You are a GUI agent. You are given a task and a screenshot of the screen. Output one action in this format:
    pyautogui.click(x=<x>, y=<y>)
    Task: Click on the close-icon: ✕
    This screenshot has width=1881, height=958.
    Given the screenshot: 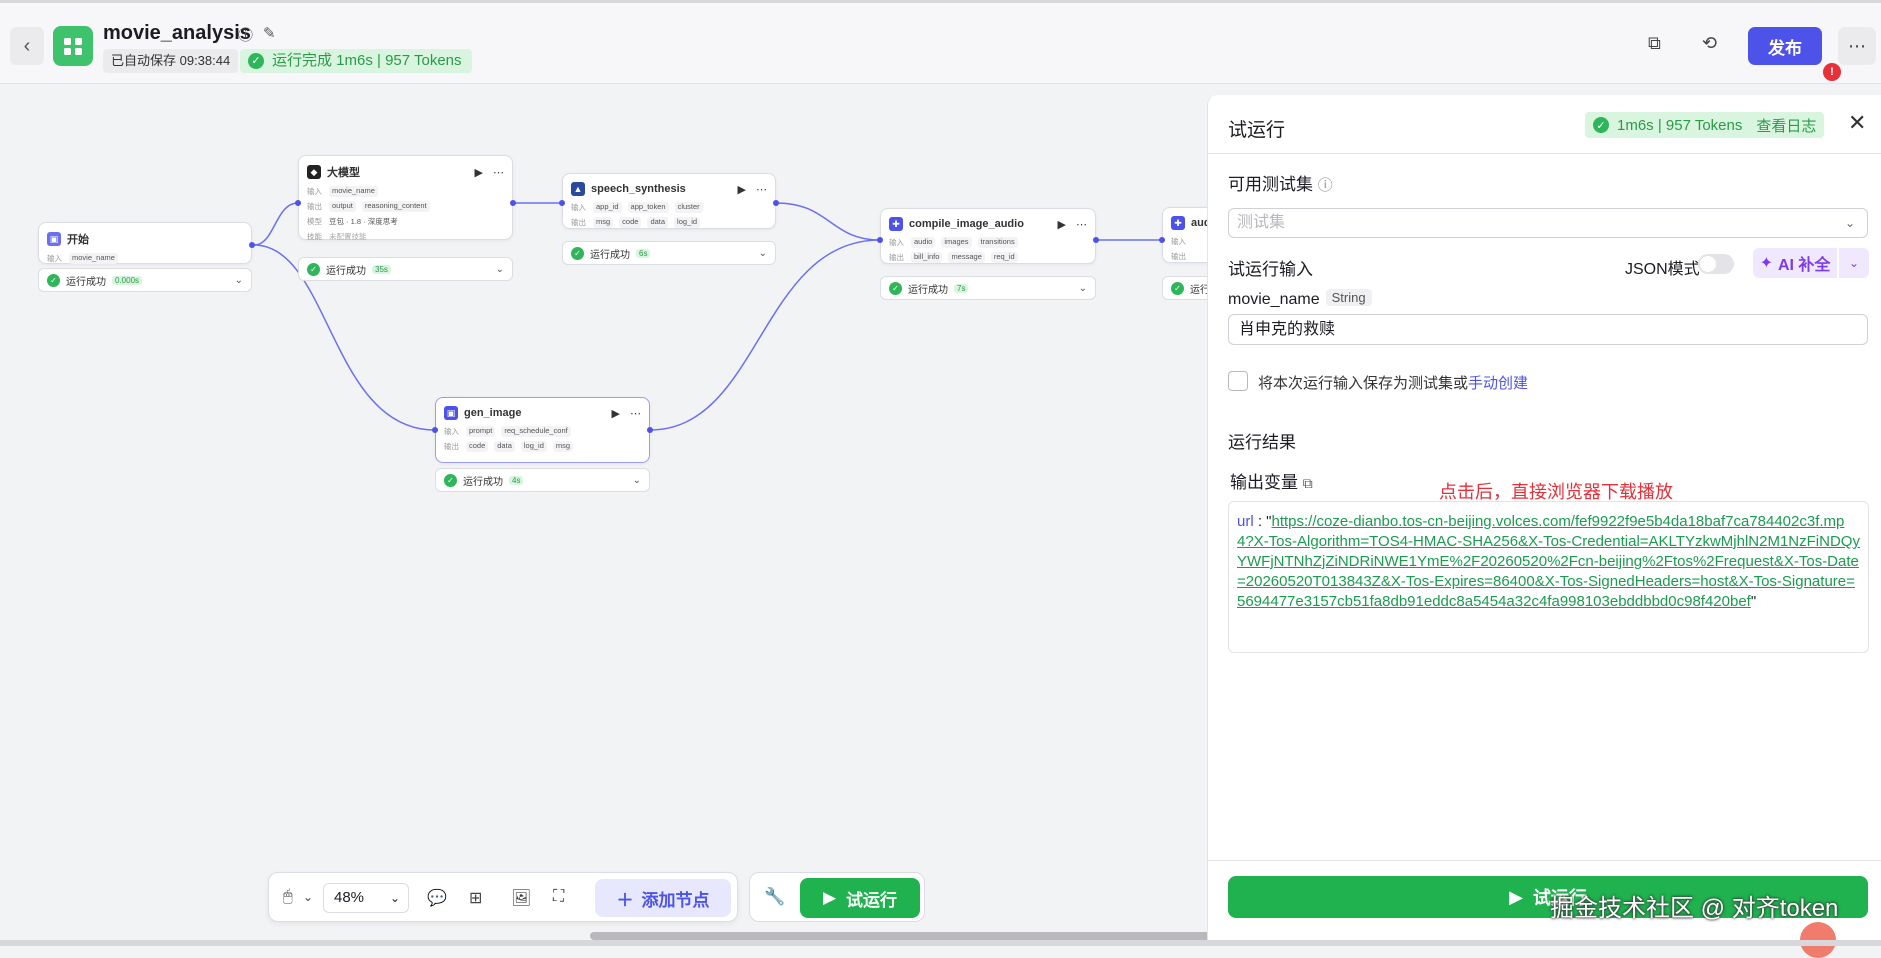 What is the action you would take?
    pyautogui.click(x=1857, y=122)
    